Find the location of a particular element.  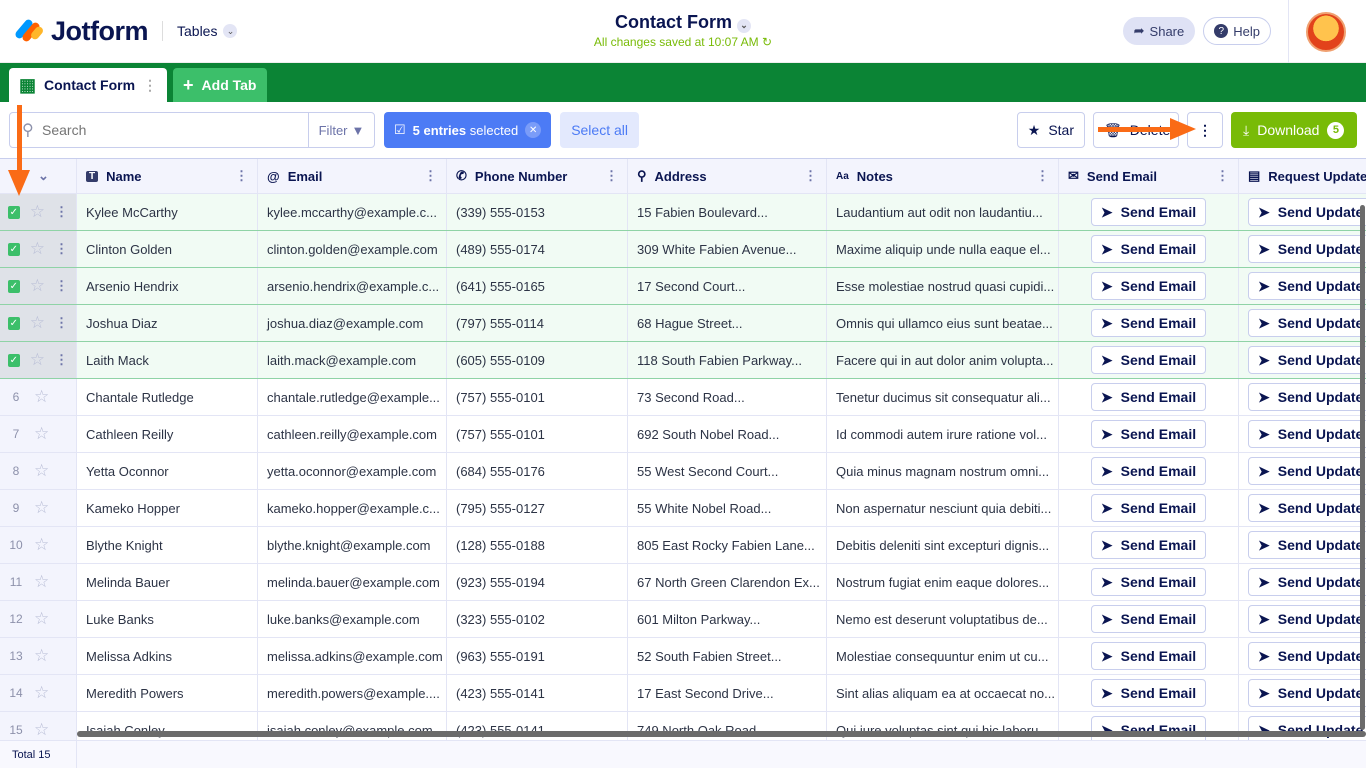

more-icon: ⋮ is located at coordinates (150, 85).